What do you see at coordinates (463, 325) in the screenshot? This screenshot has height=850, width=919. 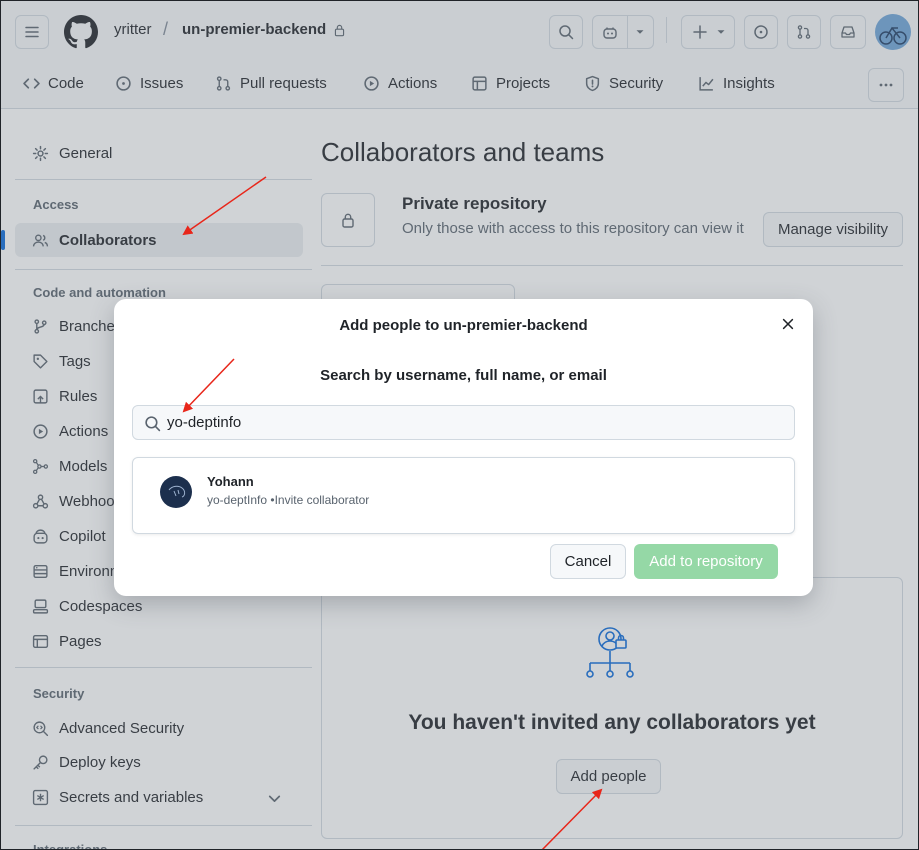 I see `dialog-title: Add people to un-premier-backend` at bounding box center [463, 325].